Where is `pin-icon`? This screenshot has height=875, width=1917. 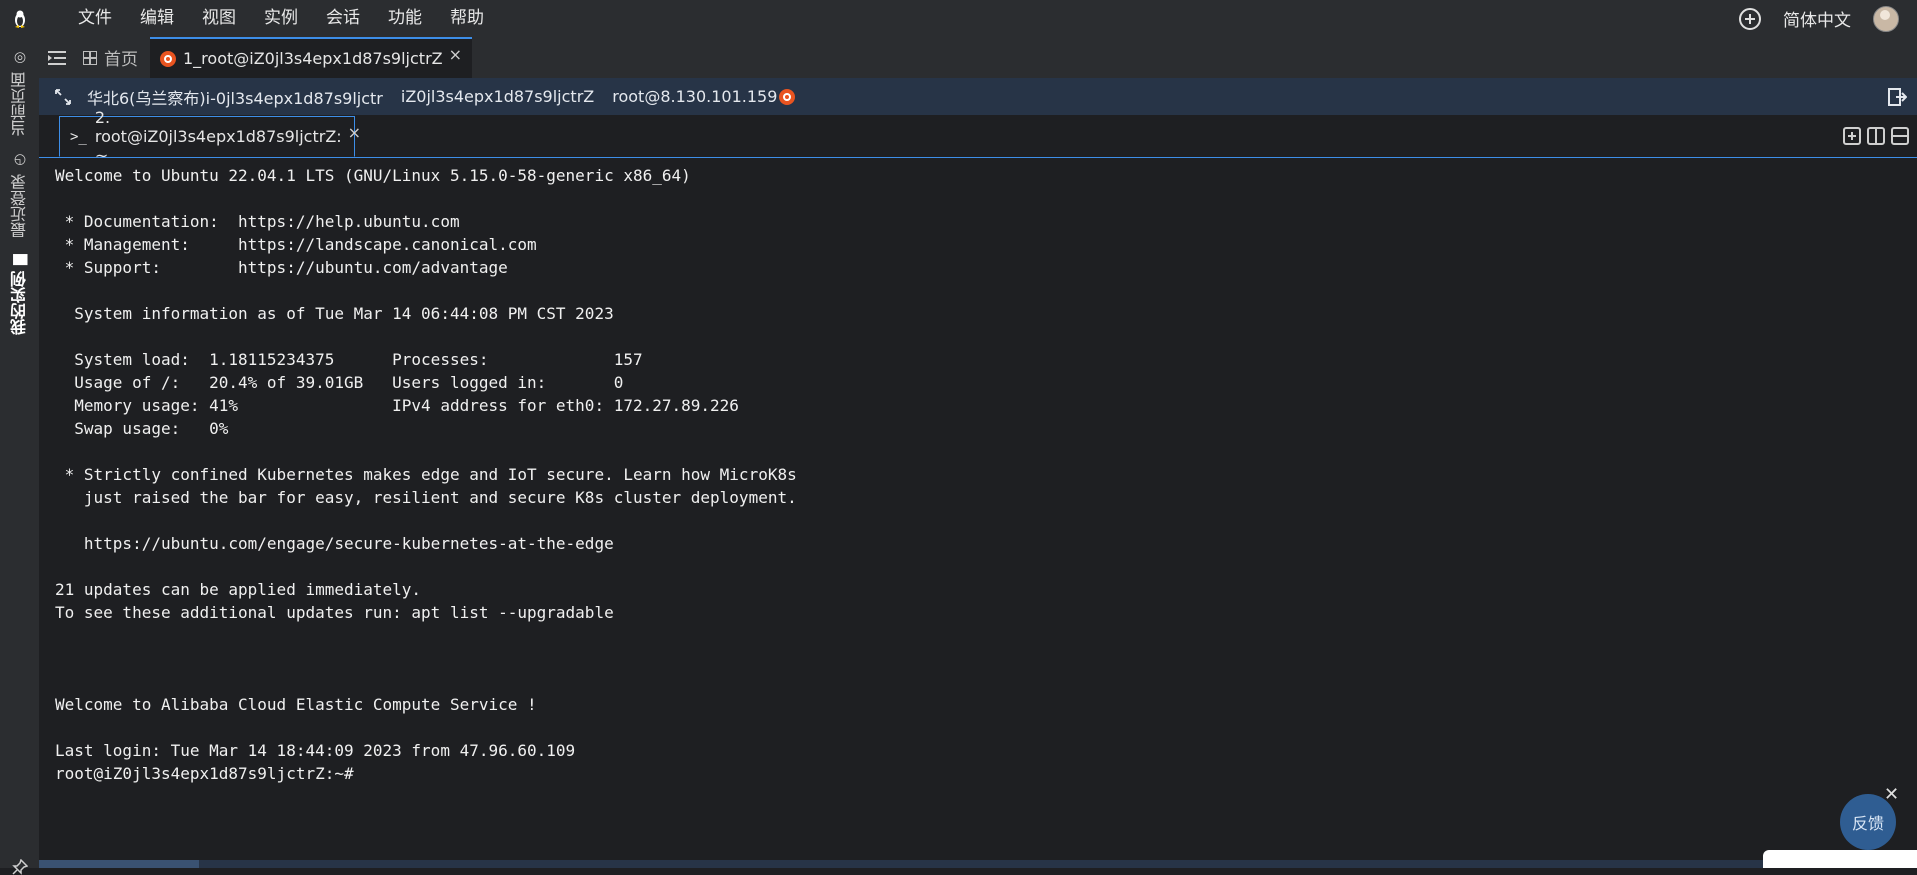
pin-icon is located at coordinates (20, 867).